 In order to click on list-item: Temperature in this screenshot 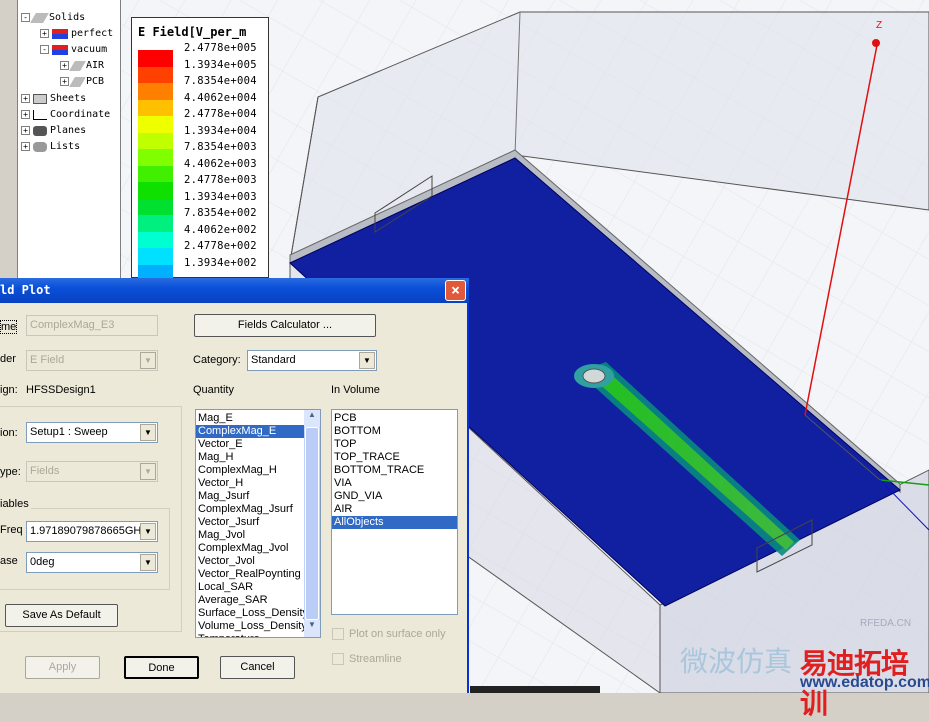, I will do `click(250, 635)`.